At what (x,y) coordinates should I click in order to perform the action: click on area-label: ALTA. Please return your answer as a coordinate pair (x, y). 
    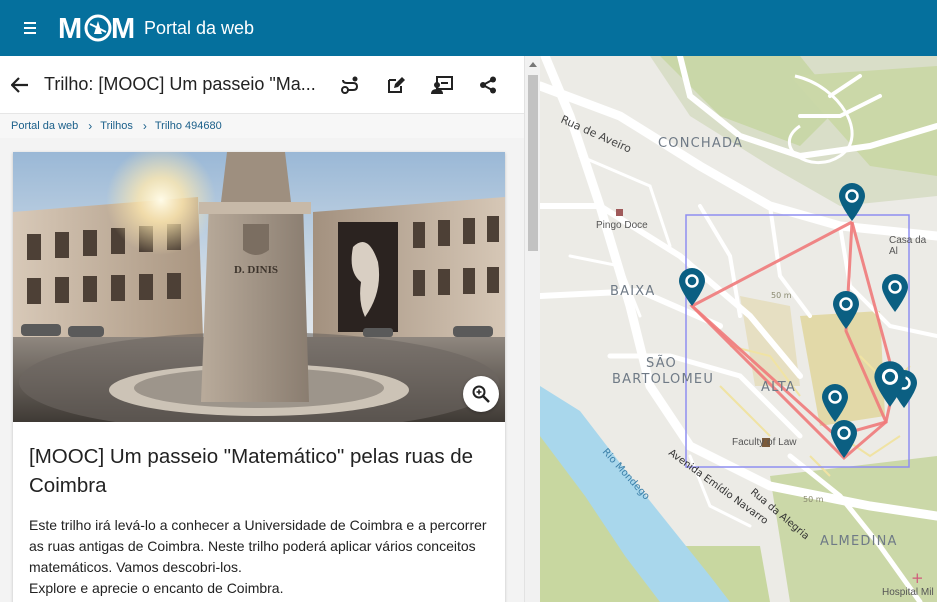
    Looking at the image, I should click on (778, 387).